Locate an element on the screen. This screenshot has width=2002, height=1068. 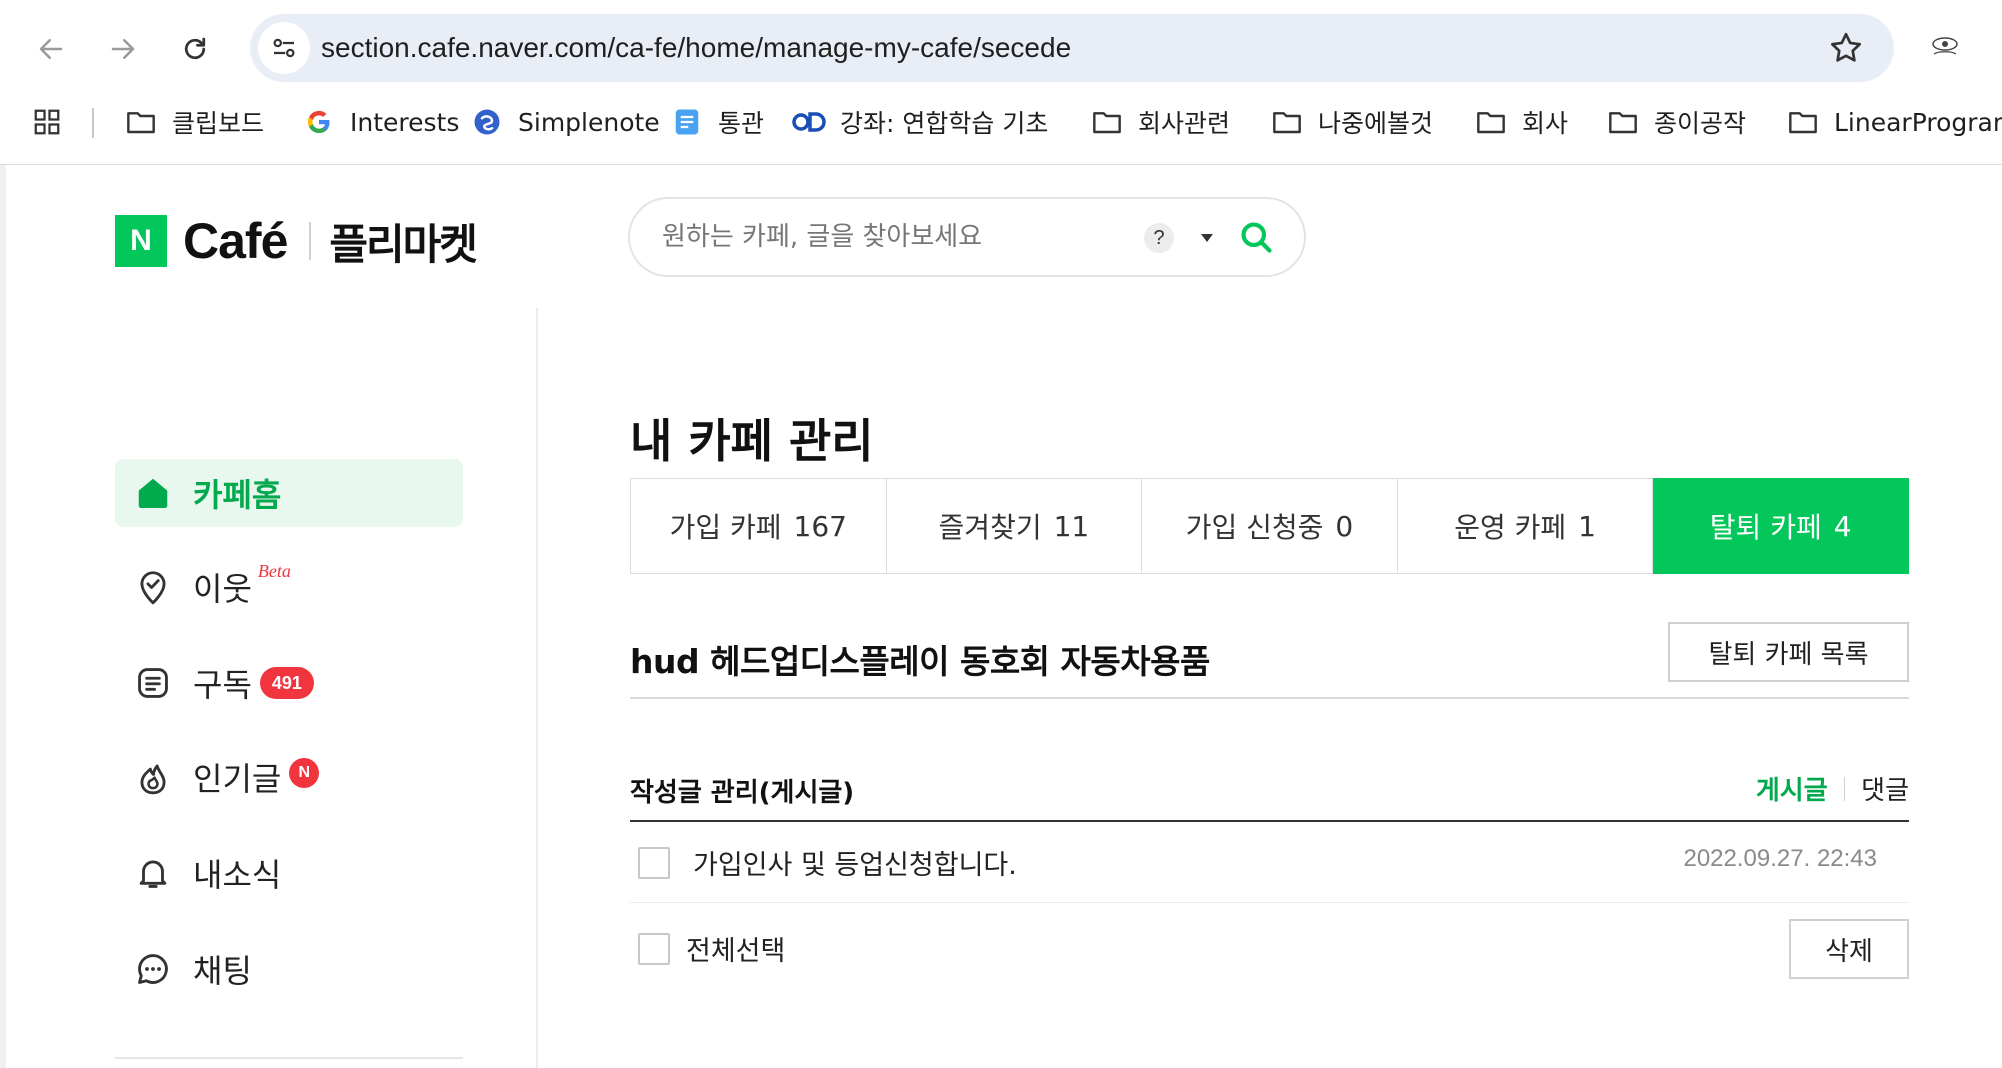
delete-button: 삭제 is located at coordinates (1849, 949).